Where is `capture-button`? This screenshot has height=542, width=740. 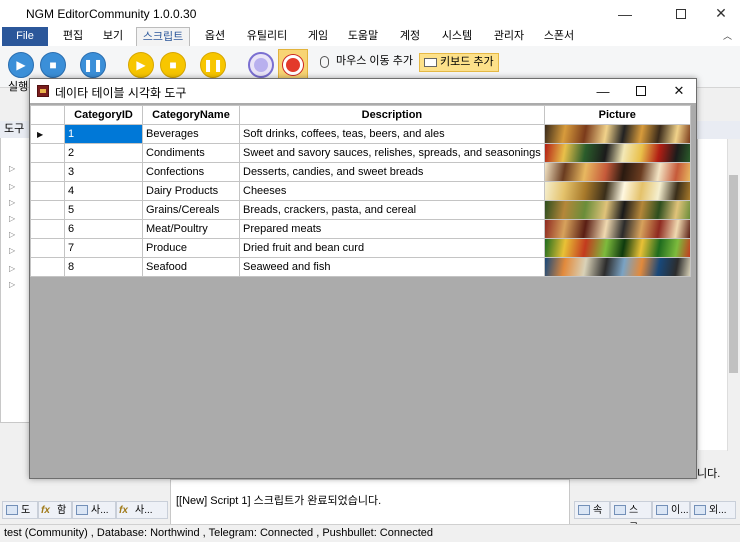 capture-button is located at coordinates (261, 65).